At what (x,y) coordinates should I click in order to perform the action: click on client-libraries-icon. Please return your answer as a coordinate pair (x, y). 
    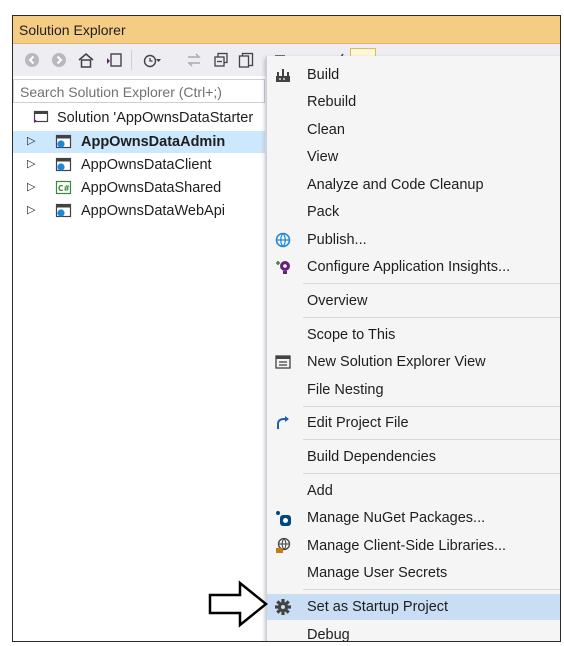
    Looking at the image, I should click on (283, 546).